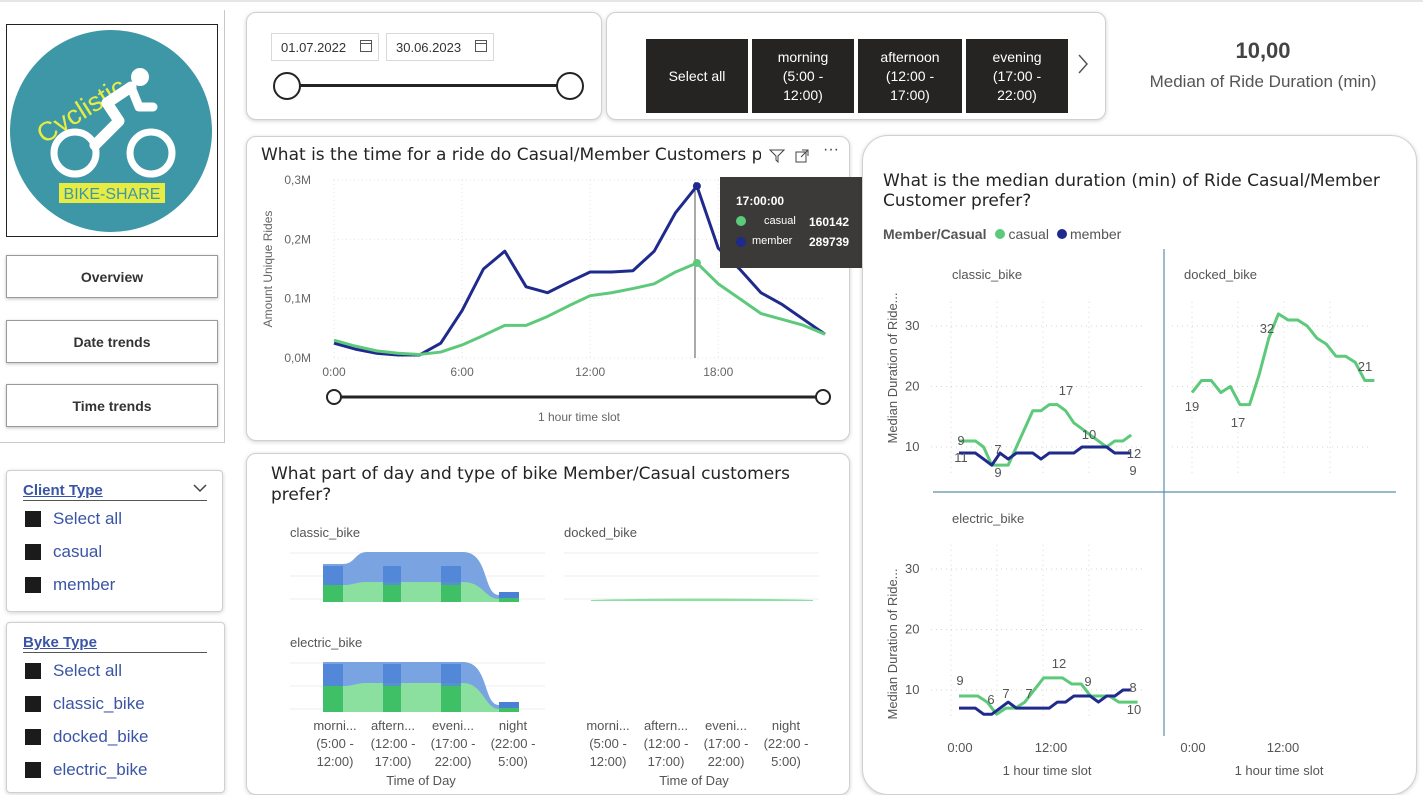 The height and width of the screenshot is (795, 1423). I want to click on data-label: 12, so click(1134, 453).